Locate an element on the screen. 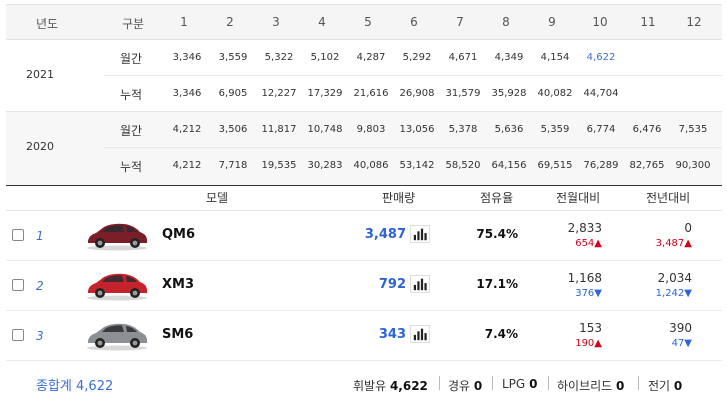 Image resolution: width=727 pixels, height=417 pixels. month-12-value: 90,300 is located at coordinates (693, 165).